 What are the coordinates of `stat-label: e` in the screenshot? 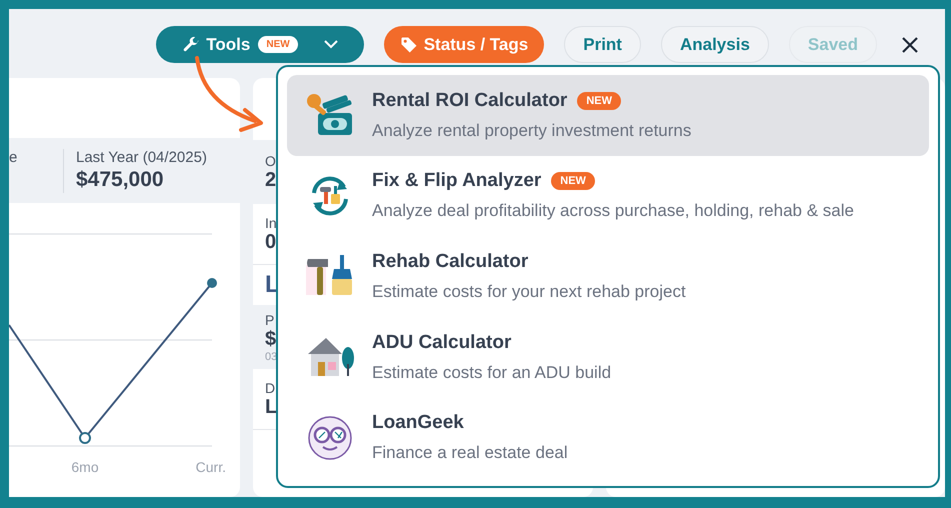 It's located at (13, 157).